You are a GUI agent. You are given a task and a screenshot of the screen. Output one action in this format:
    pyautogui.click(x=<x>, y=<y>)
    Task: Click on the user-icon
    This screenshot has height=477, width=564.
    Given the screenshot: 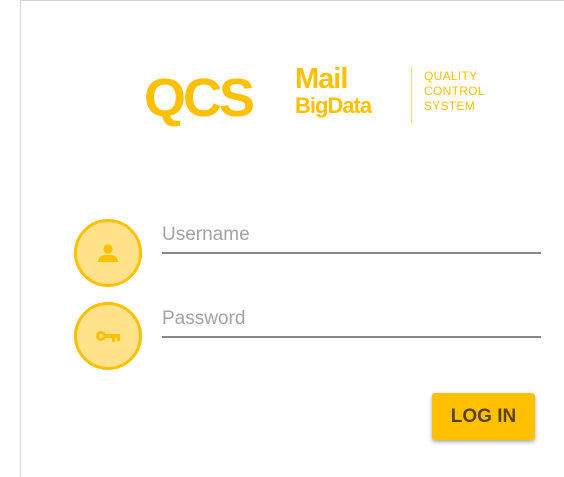 What is the action you would take?
    pyautogui.click(x=108, y=253)
    